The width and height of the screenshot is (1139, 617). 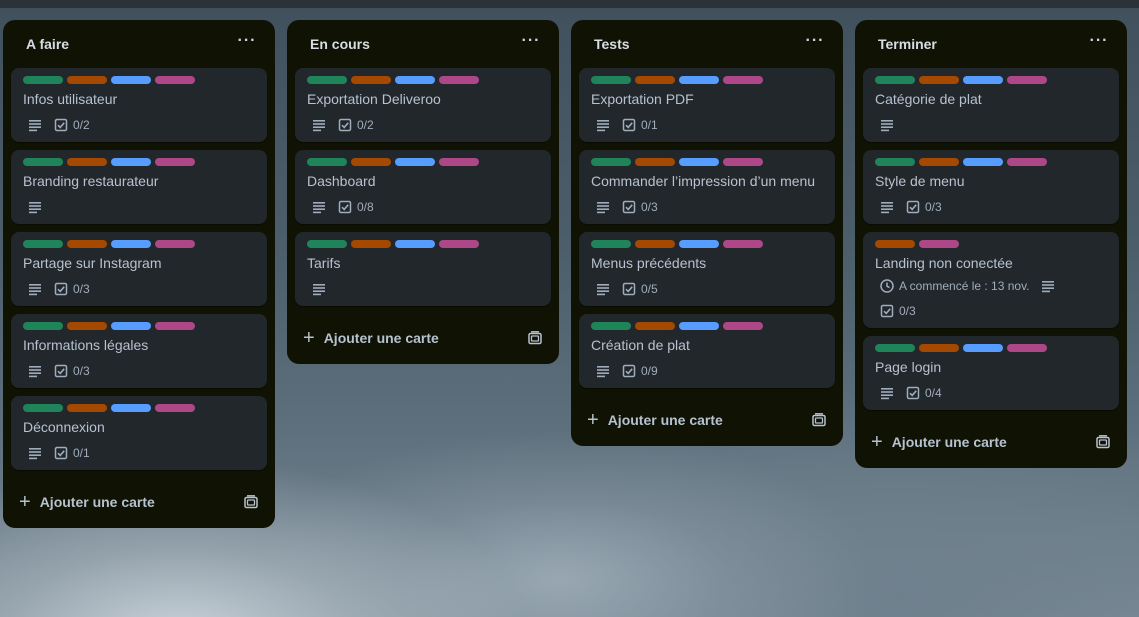 What do you see at coordinates (707, 269) in the screenshot?
I see `card: Menus précédents 0/5` at bounding box center [707, 269].